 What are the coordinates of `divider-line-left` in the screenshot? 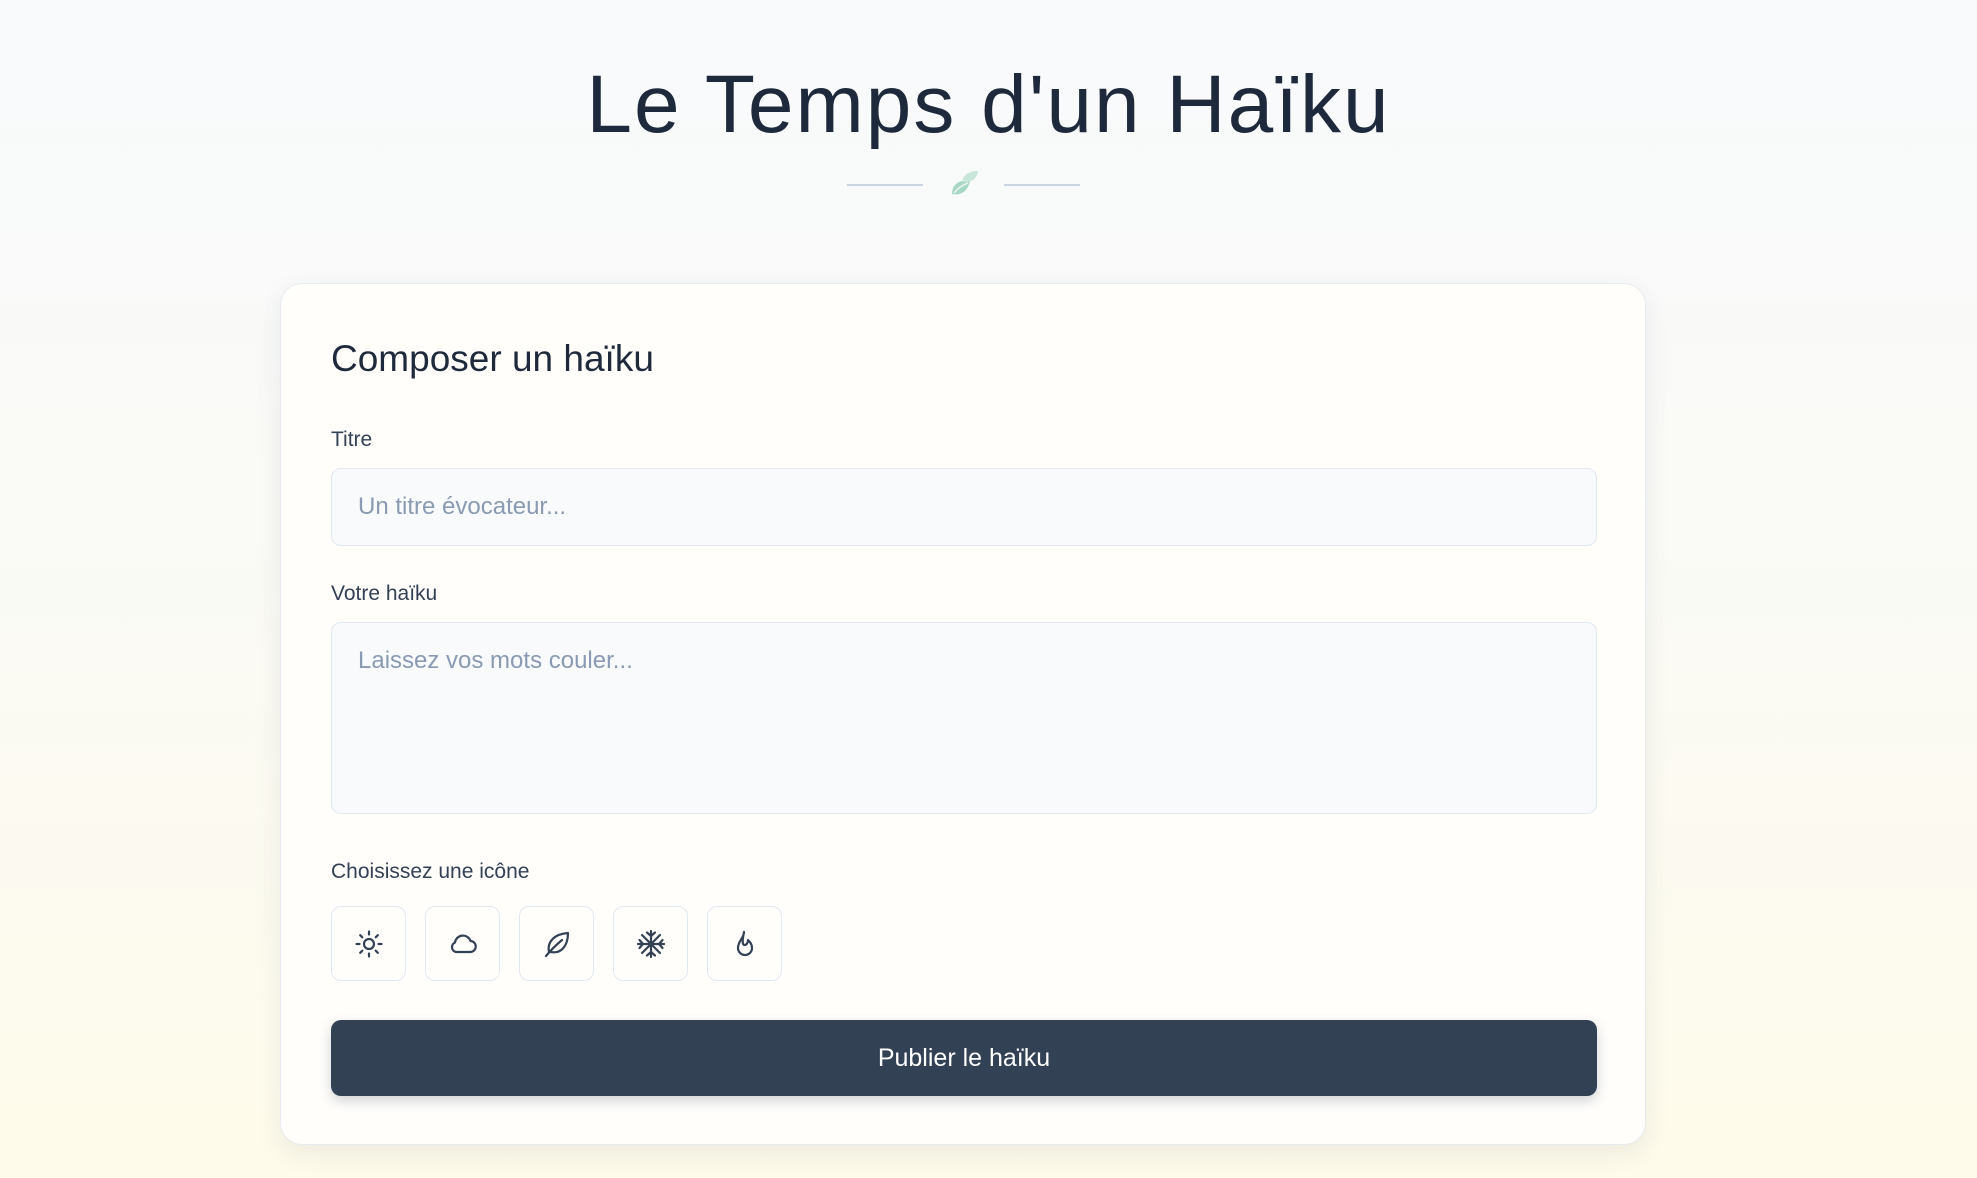 It's located at (885, 185).